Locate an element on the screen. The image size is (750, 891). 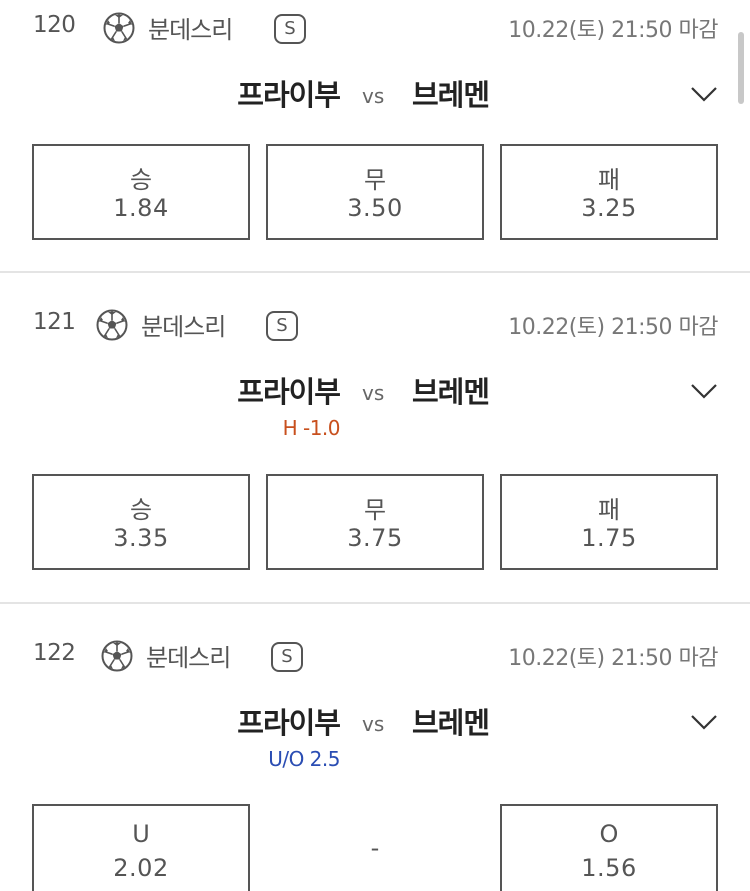
odds-value: 2.02 is located at coordinates (141, 868).